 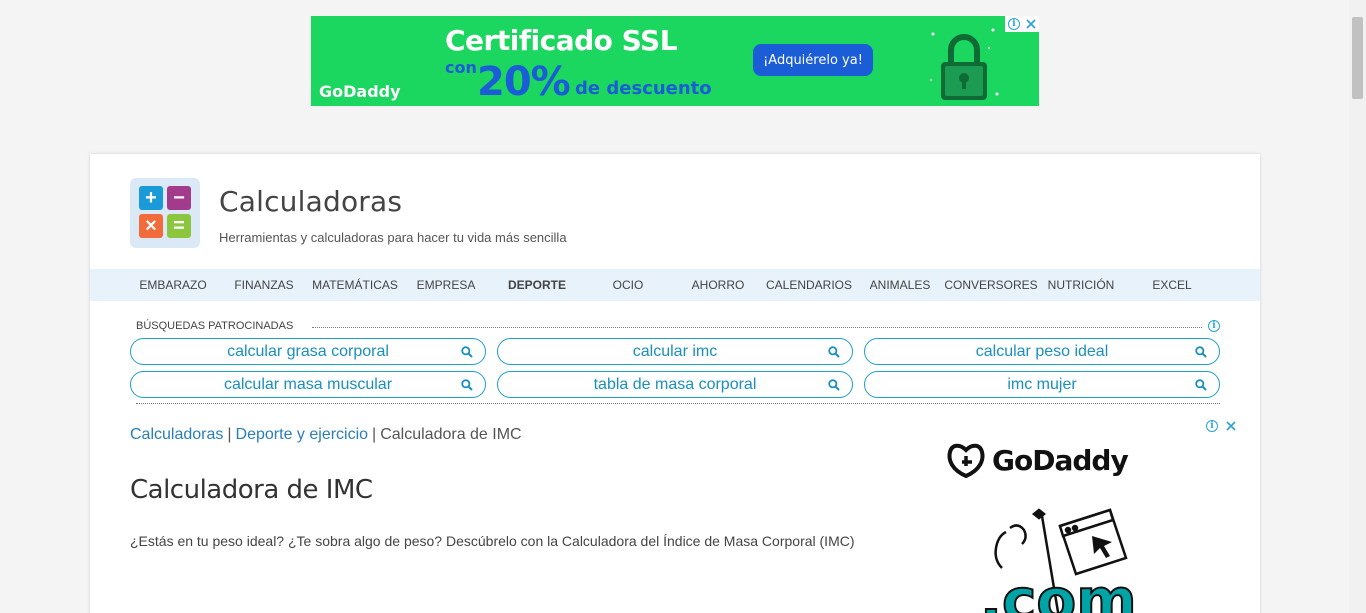 I want to click on search-label: calcular peso ideal, so click(x=1042, y=351).